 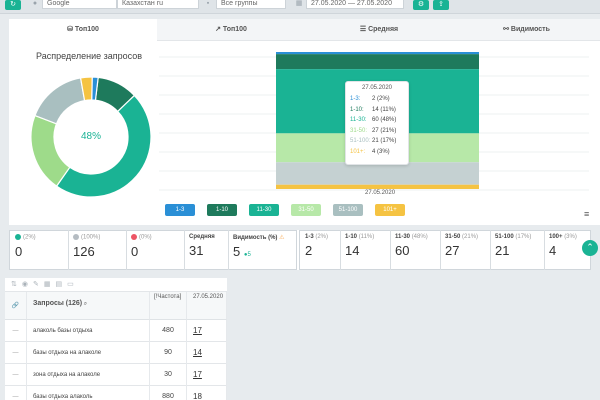 What do you see at coordinates (84, 251) in the screenshot?
I see `stat-value: 126` at bounding box center [84, 251].